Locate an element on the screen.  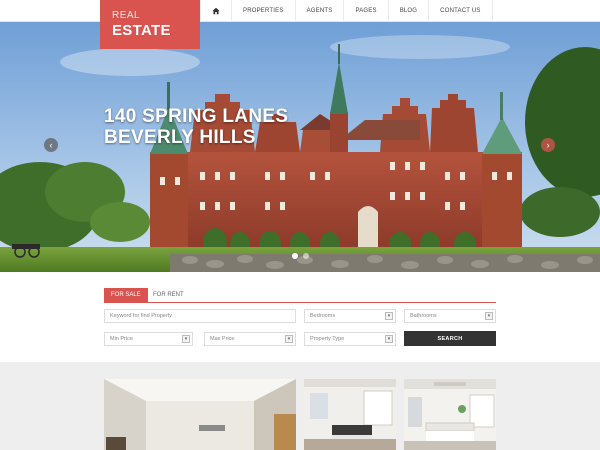
hero-title-line-1: 140 SPRING LANES is located at coordinates (196, 116).